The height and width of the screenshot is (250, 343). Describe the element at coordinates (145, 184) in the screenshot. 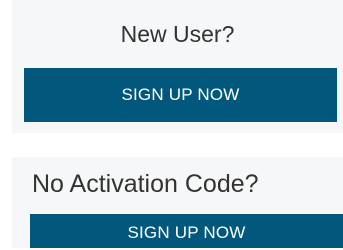

I see `no-activation-code-heading: No Activation Code?` at that location.